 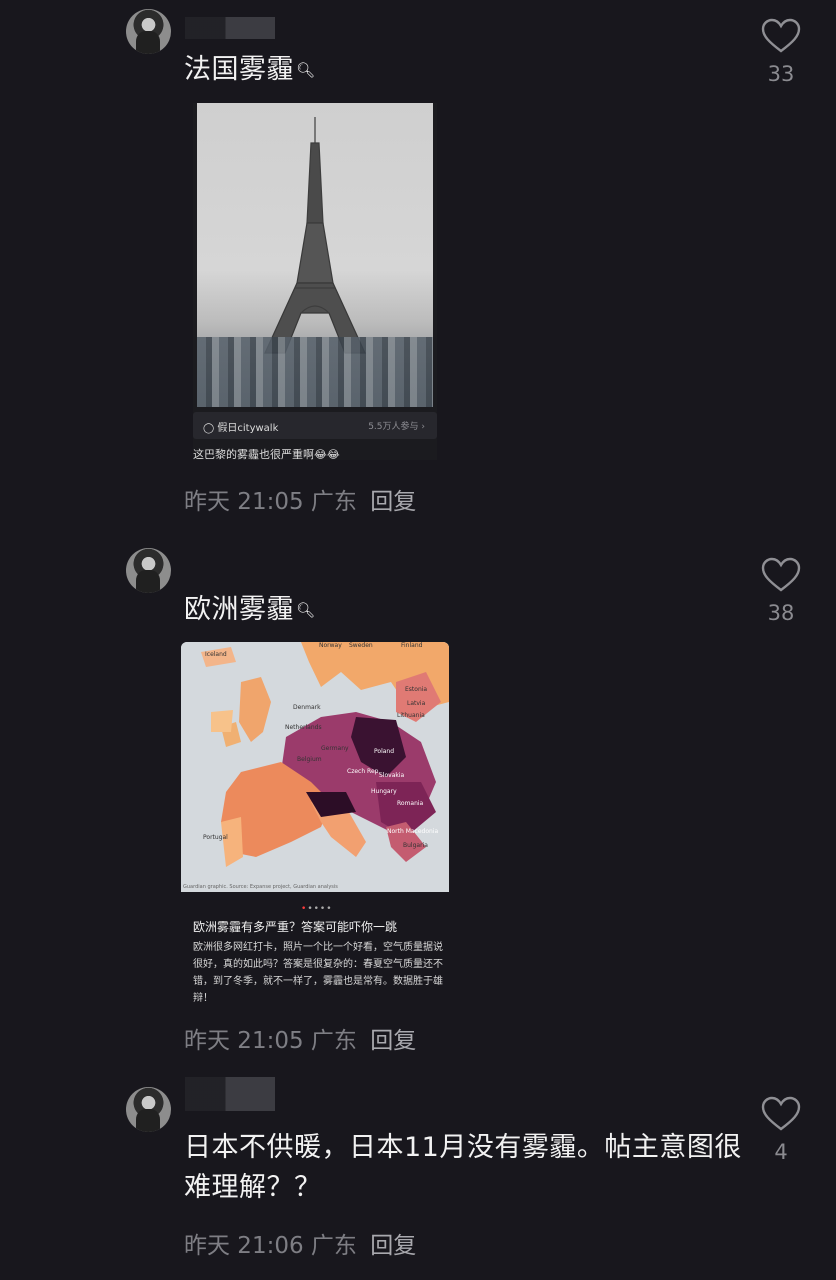 I want to click on map-label: Iceland, so click(x=216, y=654).